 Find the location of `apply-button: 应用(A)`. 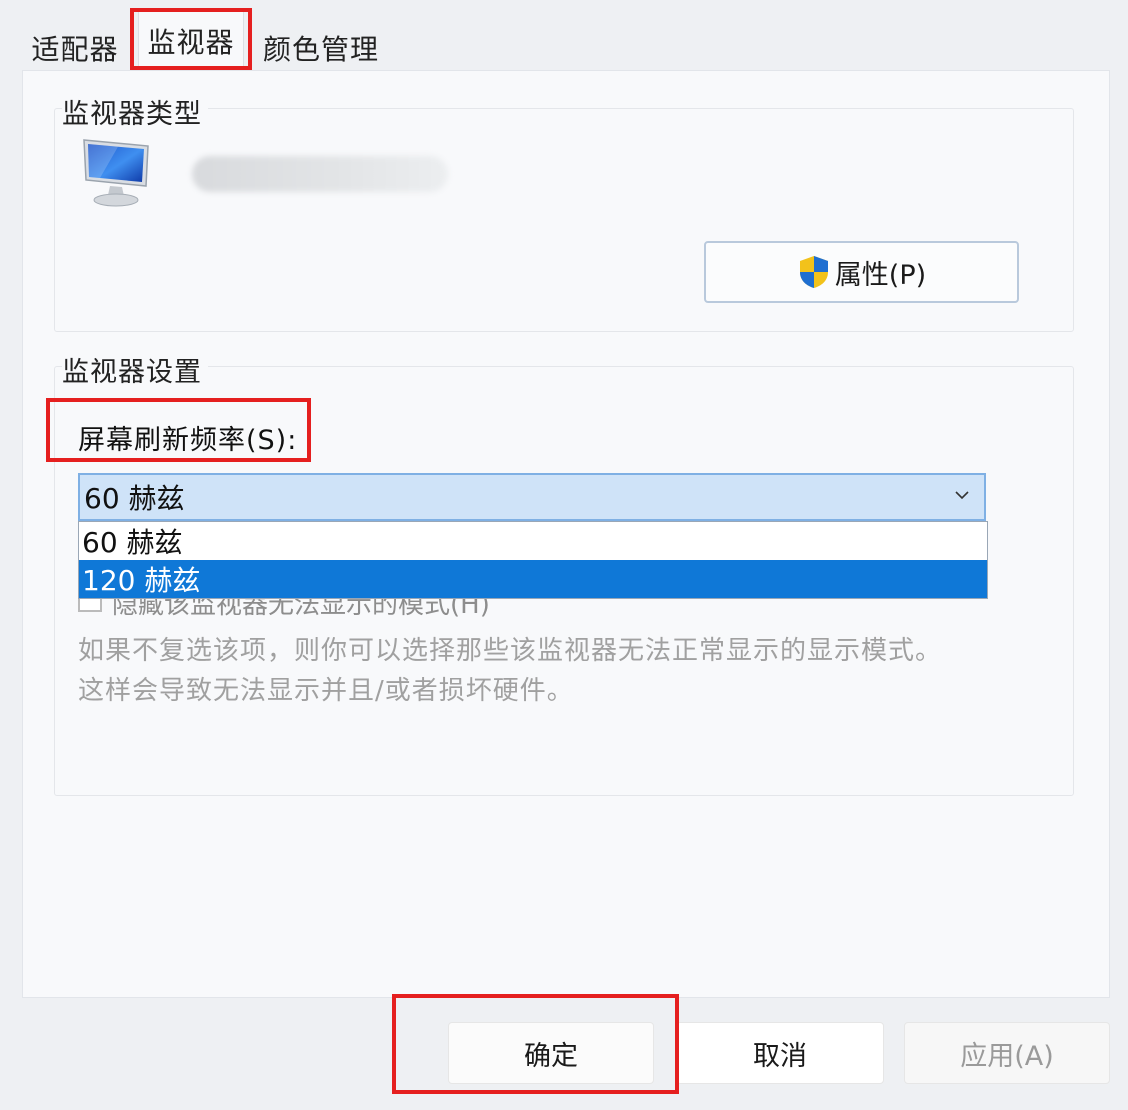

apply-button: 应用(A) is located at coordinates (1007, 1053).